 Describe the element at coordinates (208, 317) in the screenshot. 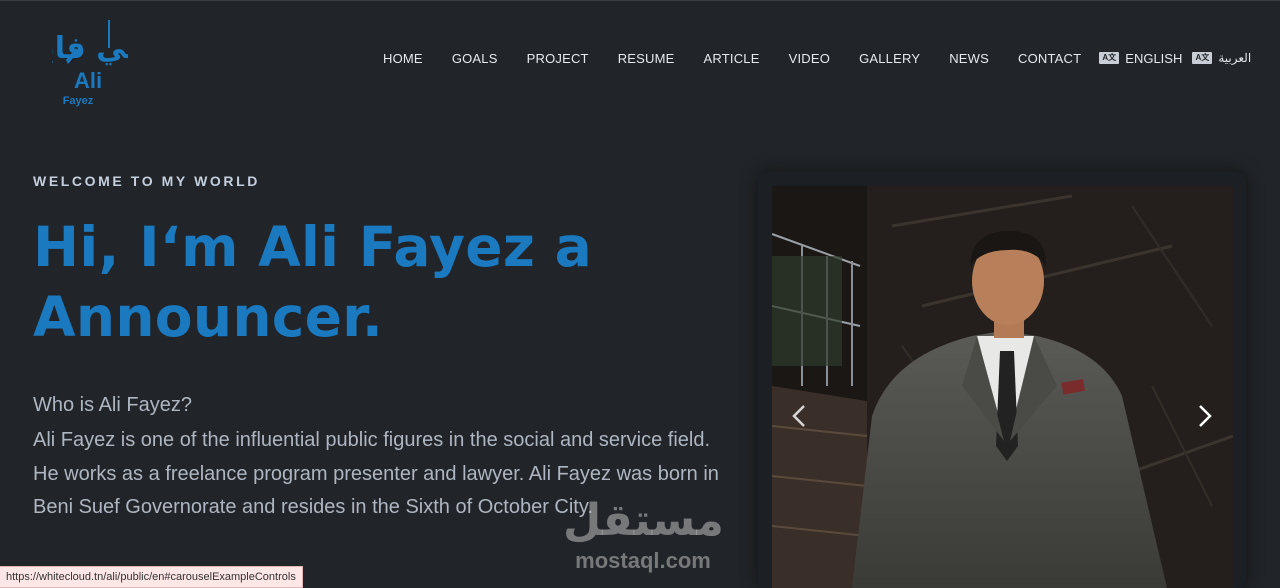

I see `headline-line-2: Announcer.` at that location.